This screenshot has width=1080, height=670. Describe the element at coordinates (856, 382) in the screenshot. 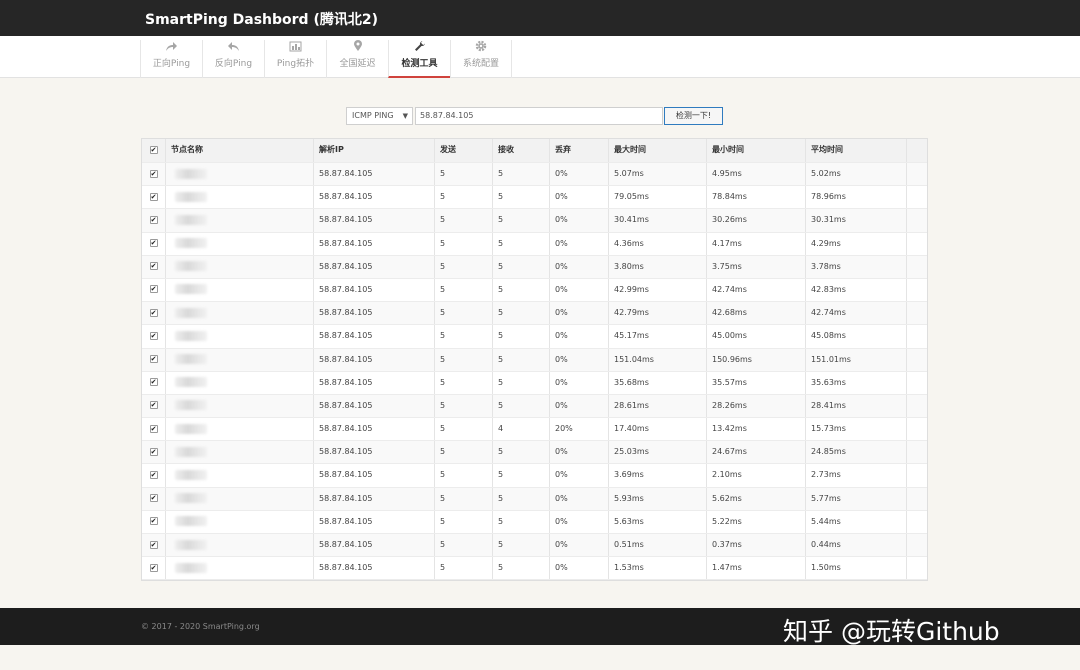

I see `avg-time-cell: 35.63ms` at that location.